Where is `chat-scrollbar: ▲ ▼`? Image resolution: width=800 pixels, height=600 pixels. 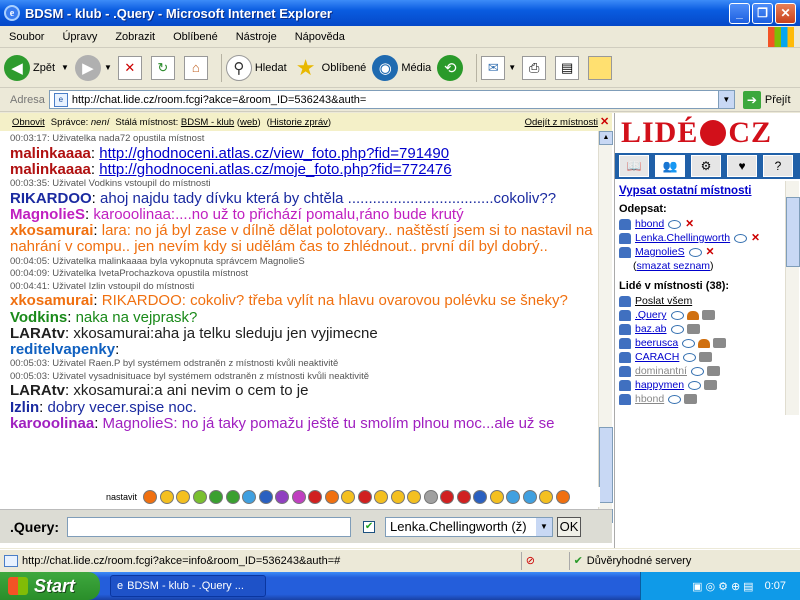
chat-scrollbar: ▲ ▼ is located at coordinates (605, 327).